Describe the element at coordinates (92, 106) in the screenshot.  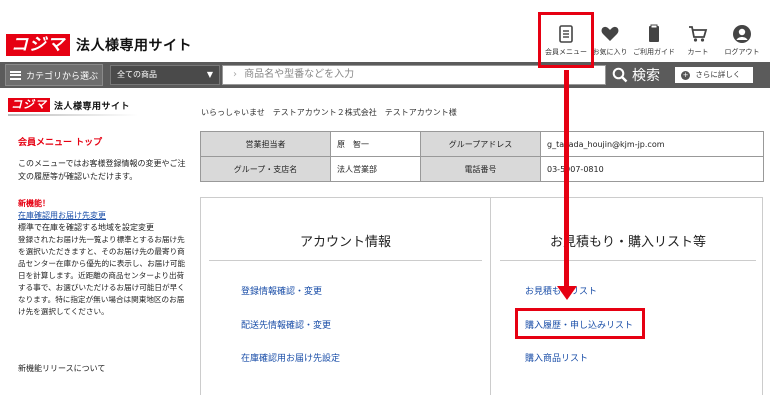
I see `sidebar-logo-subtitle: 法人様専用サイト` at that location.